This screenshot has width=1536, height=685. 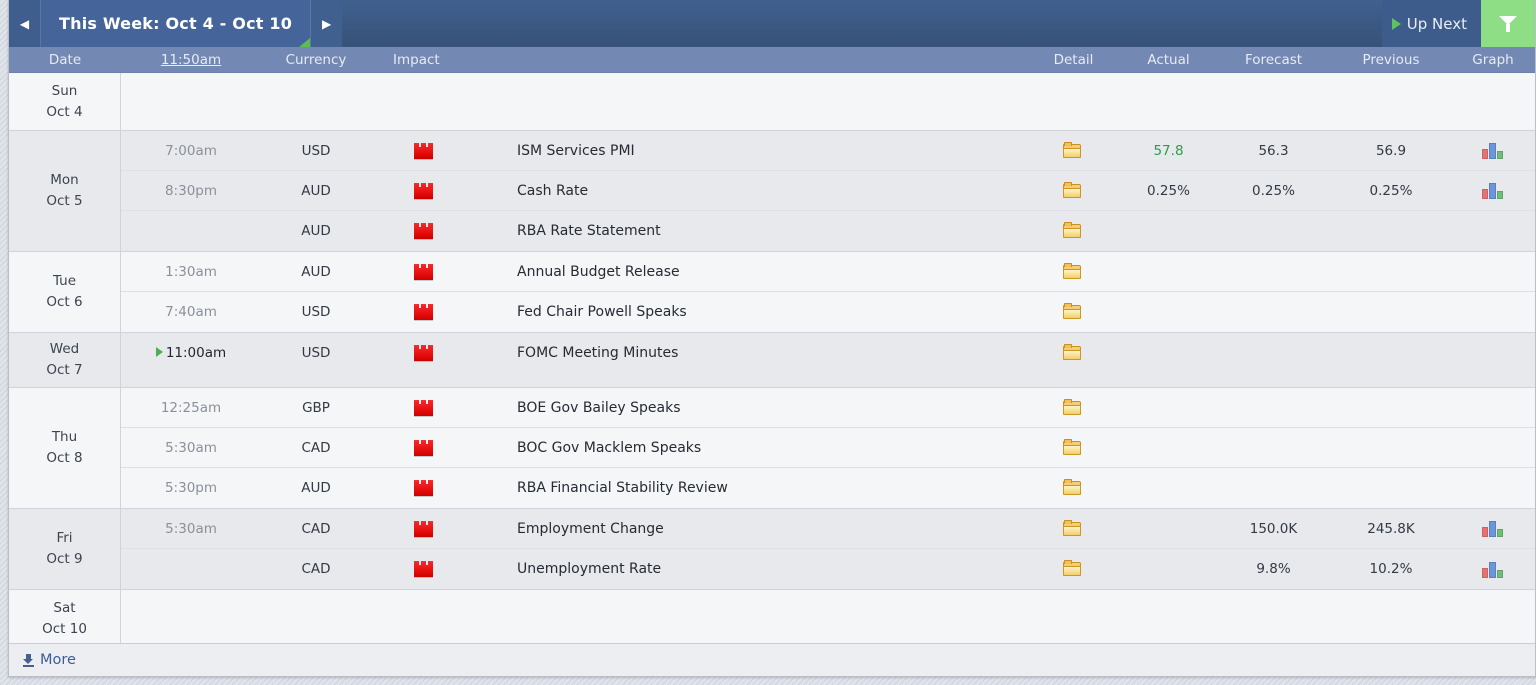 What do you see at coordinates (1508, 23) in the screenshot?
I see `filter-button` at bounding box center [1508, 23].